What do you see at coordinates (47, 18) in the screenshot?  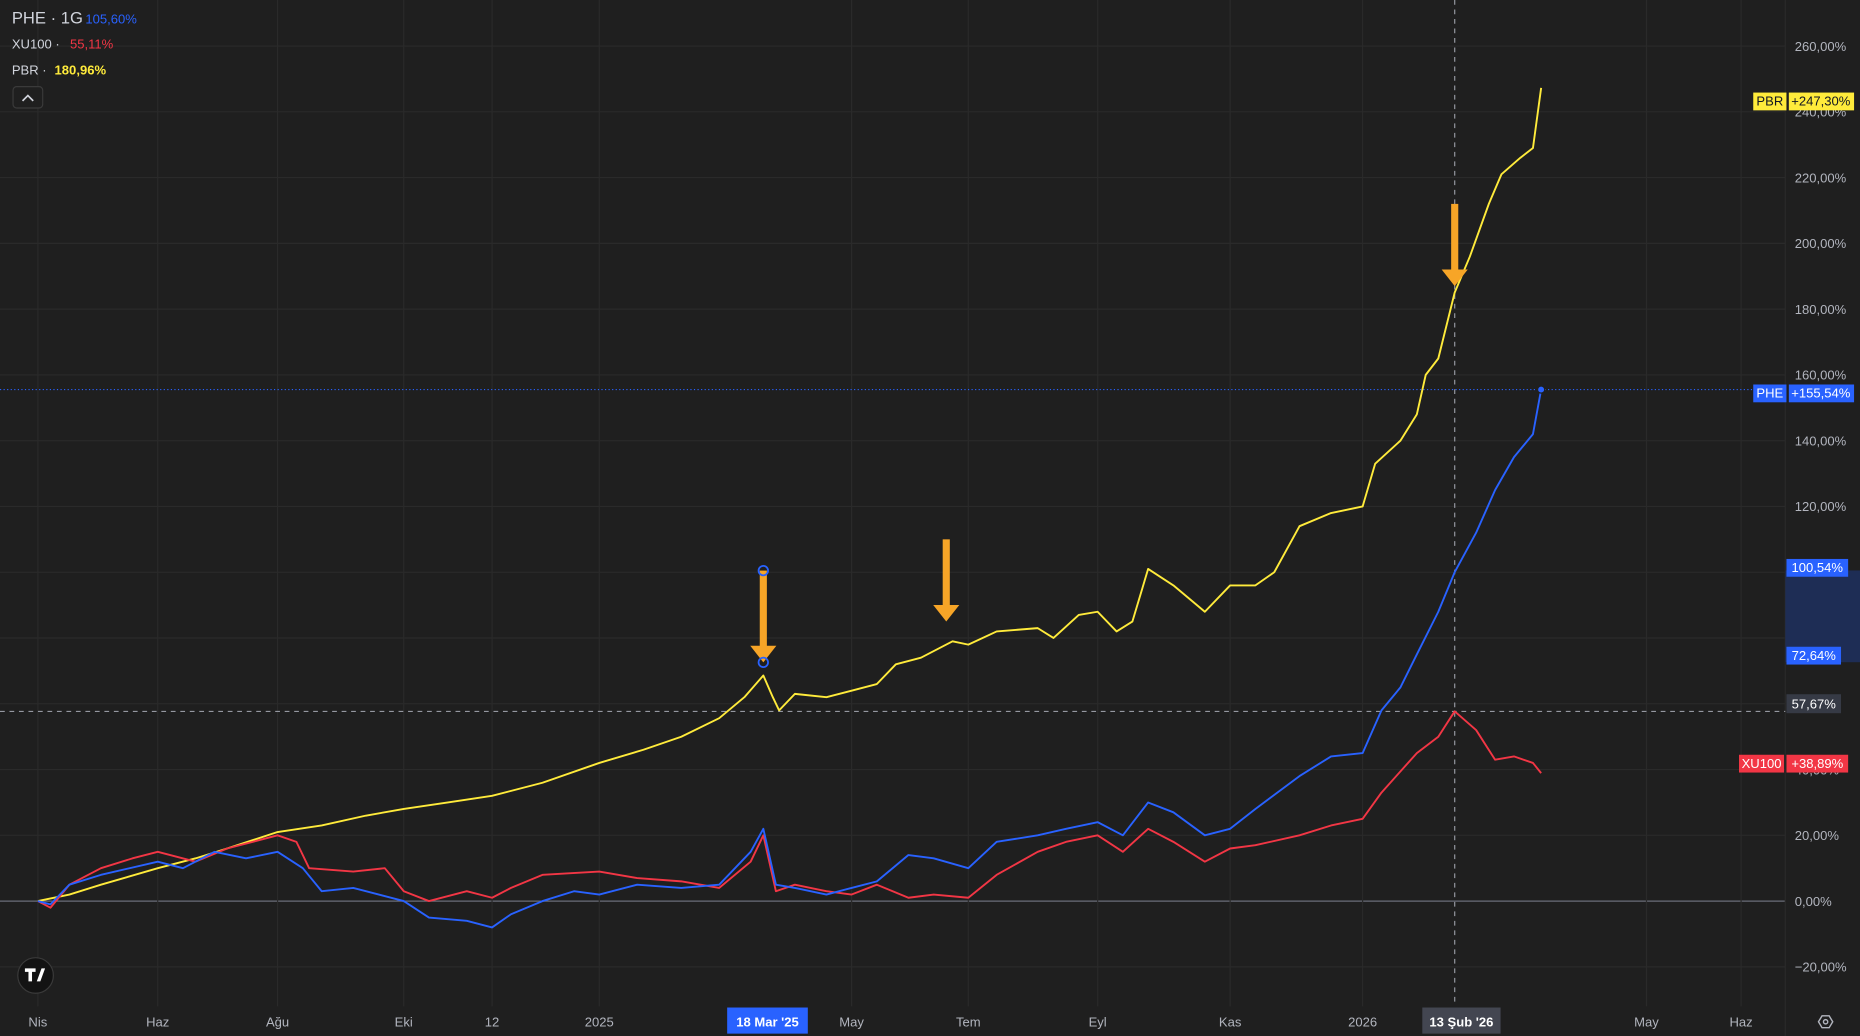 I see `legend-main-symbol: PHE · 1G` at bounding box center [47, 18].